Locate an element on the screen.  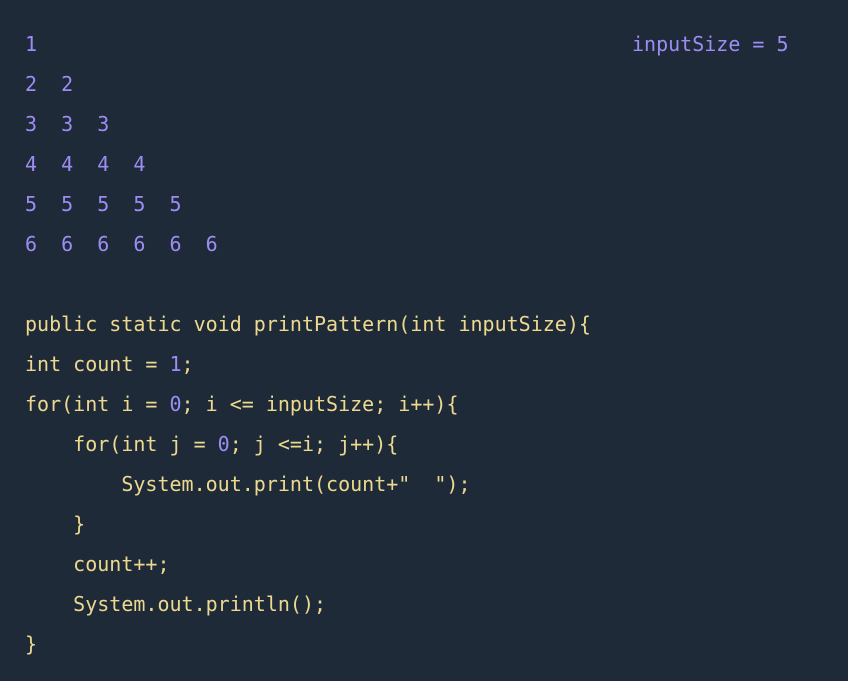
code-number: 1 is located at coordinates (175, 364).